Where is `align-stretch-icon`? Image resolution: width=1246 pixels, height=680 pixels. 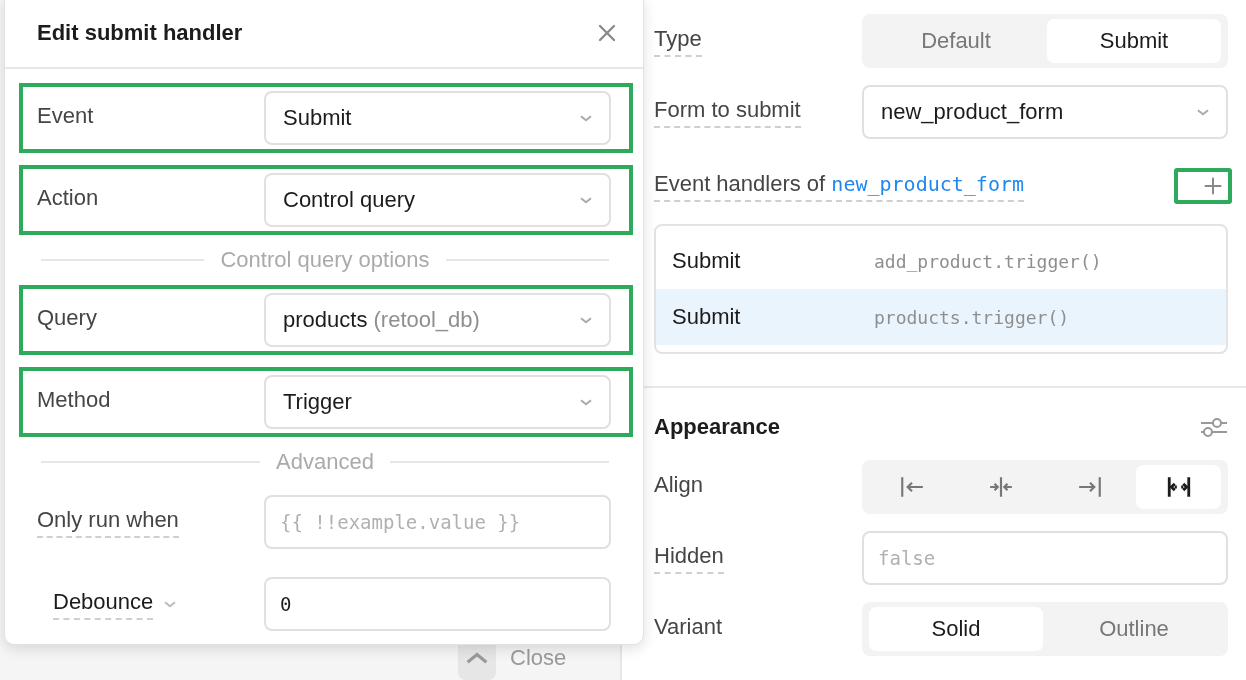
align-stretch-icon is located at coordinates (1178, 487).